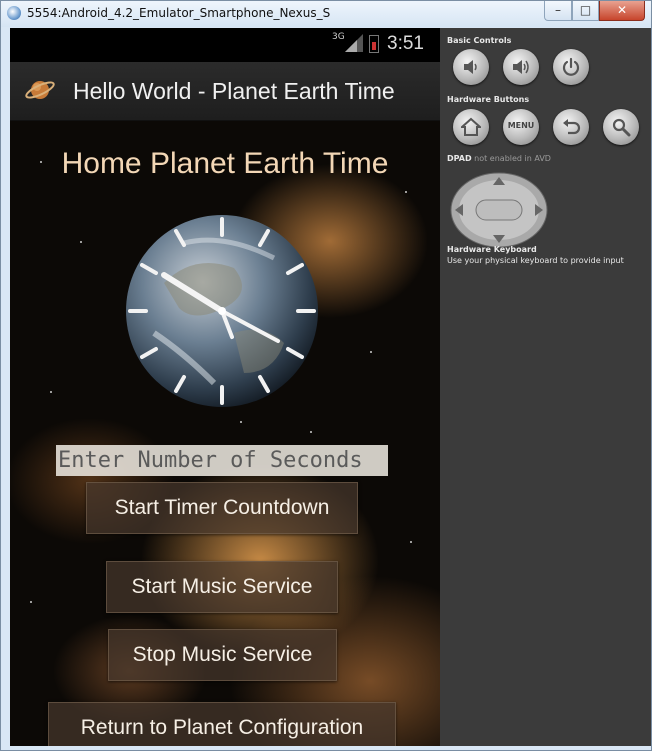 This screenshot has height=751, width=652. I want to click on back-arrow-icon, so click(572, 127).